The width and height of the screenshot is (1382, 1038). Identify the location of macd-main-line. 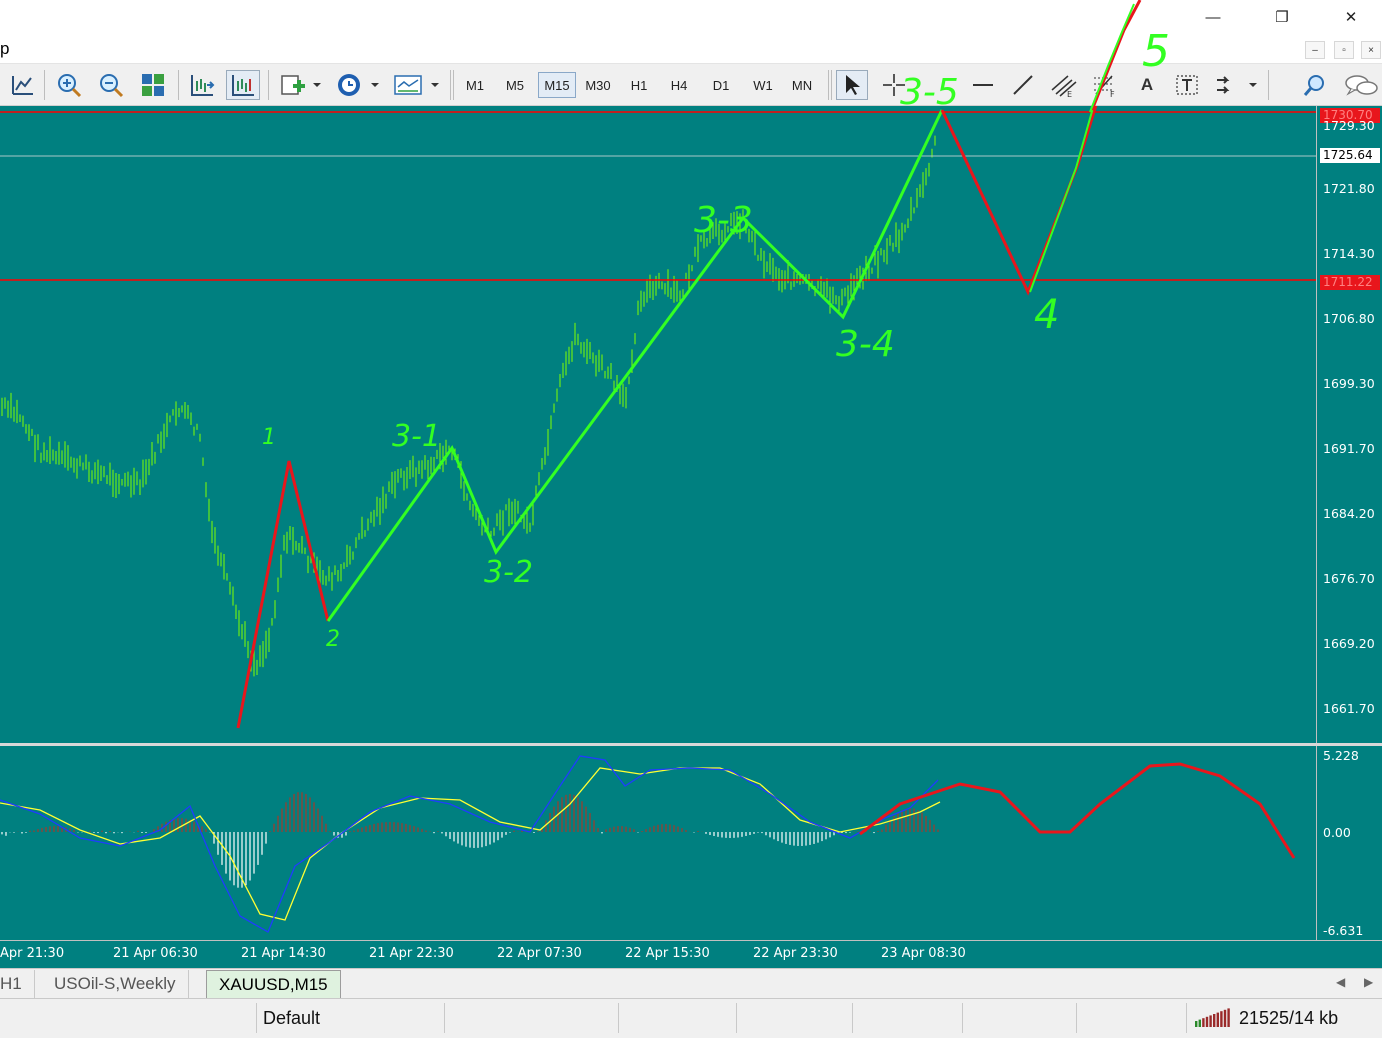
(469, 844).